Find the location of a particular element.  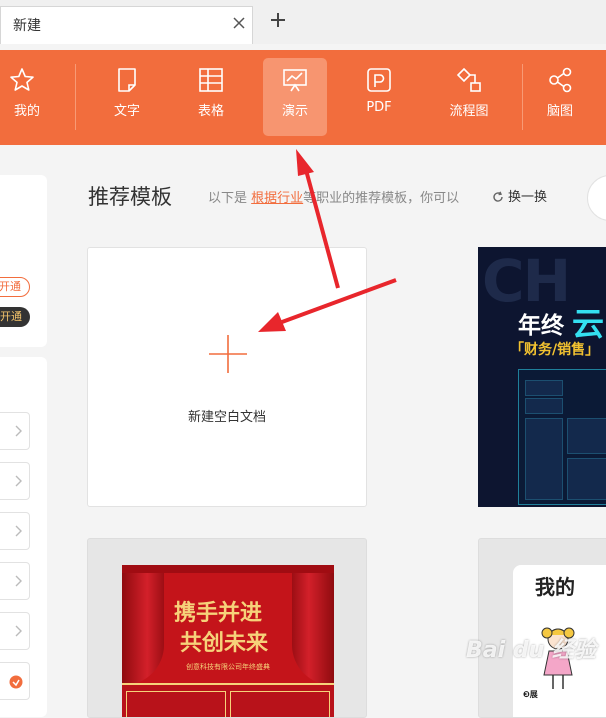

baidu-watermark: Bai du 经验 is located at coordinates (531, 650).